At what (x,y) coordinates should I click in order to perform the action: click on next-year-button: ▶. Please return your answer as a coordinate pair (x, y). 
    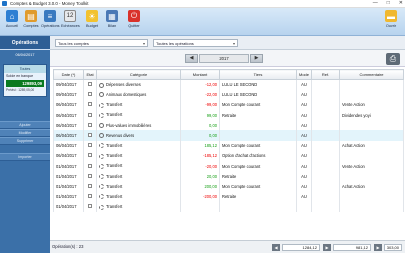
    Looking at the image, I should click on (256, 58).